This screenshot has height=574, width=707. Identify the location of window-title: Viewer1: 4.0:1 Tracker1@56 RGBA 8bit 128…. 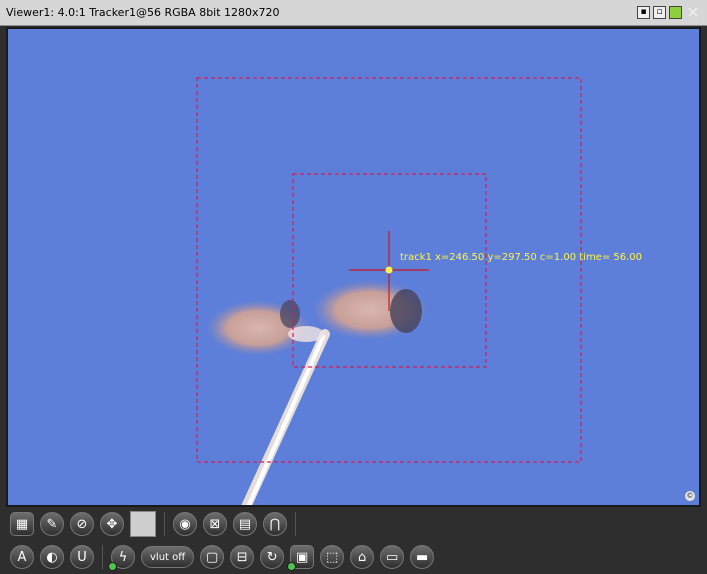
(143, 12).